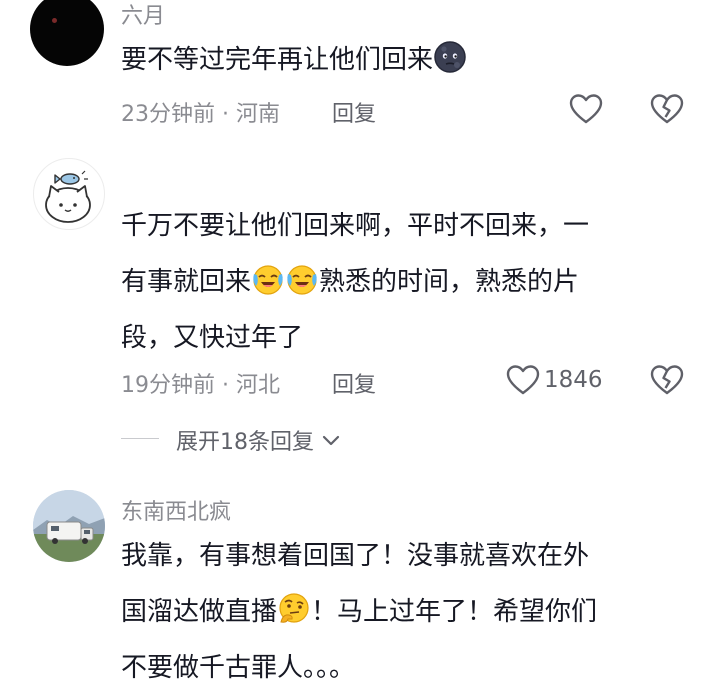  I want to click on username: 东南西北疯, so click(176, 510).